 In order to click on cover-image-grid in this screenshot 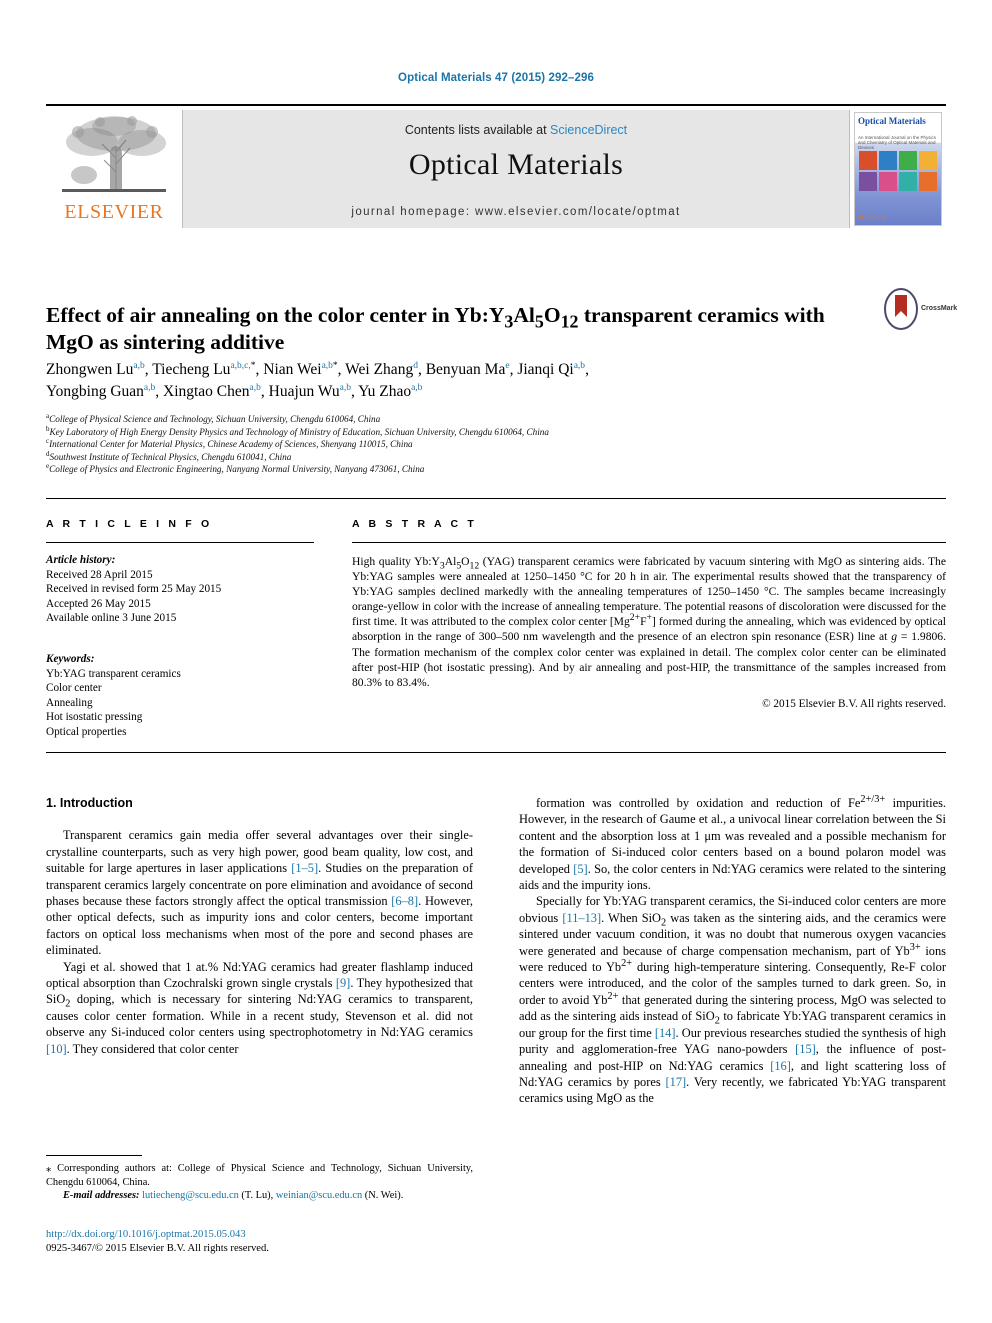, I will do `click(898, 171)`.